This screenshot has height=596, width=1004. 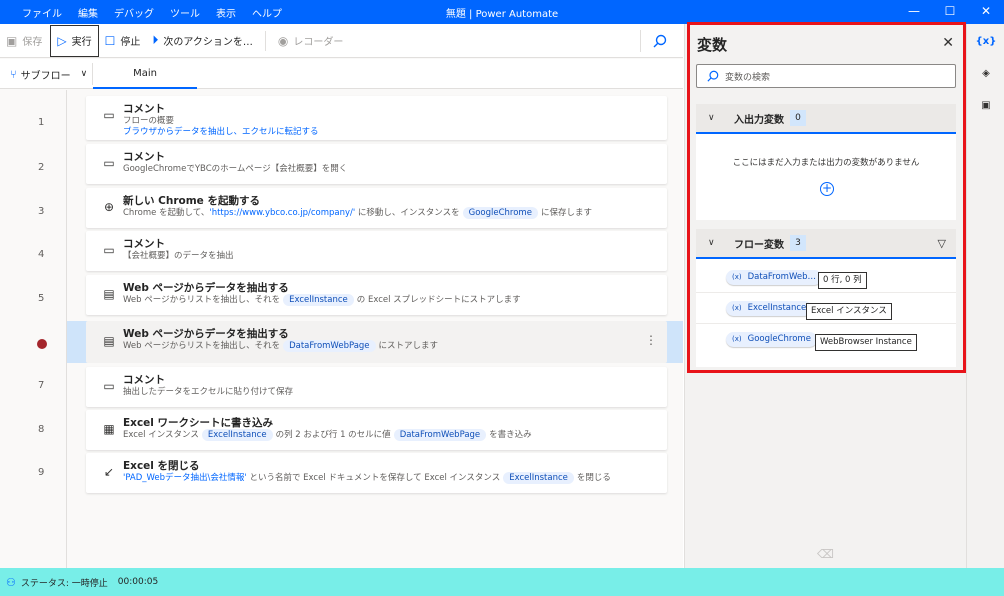 What do you see at coordinates (41, 211) in the screenshot?
I see `line-number: 3` at bounding box center [41, 211].